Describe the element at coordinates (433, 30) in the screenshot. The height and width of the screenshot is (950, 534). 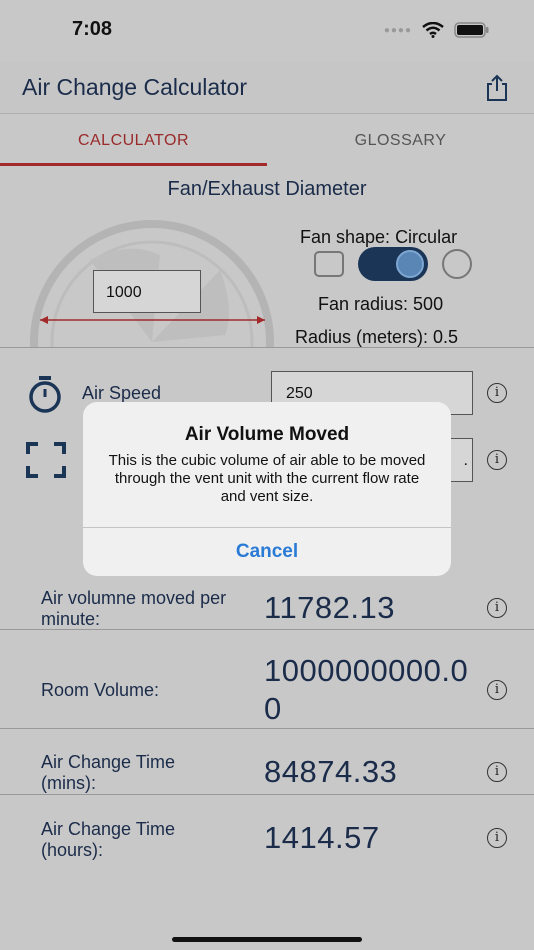
I see `wifi-icon` at that location.